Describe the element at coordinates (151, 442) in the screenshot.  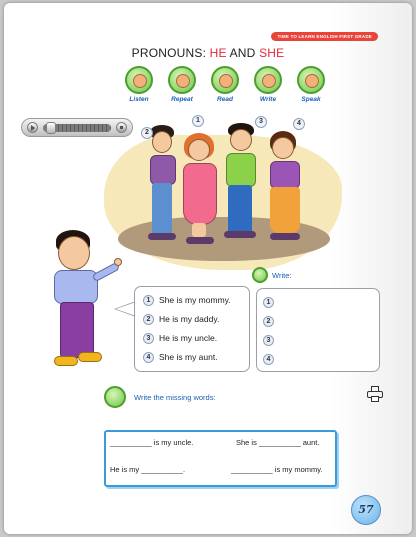
I see `fill-sentence: __________ is my uncle.` at that location.